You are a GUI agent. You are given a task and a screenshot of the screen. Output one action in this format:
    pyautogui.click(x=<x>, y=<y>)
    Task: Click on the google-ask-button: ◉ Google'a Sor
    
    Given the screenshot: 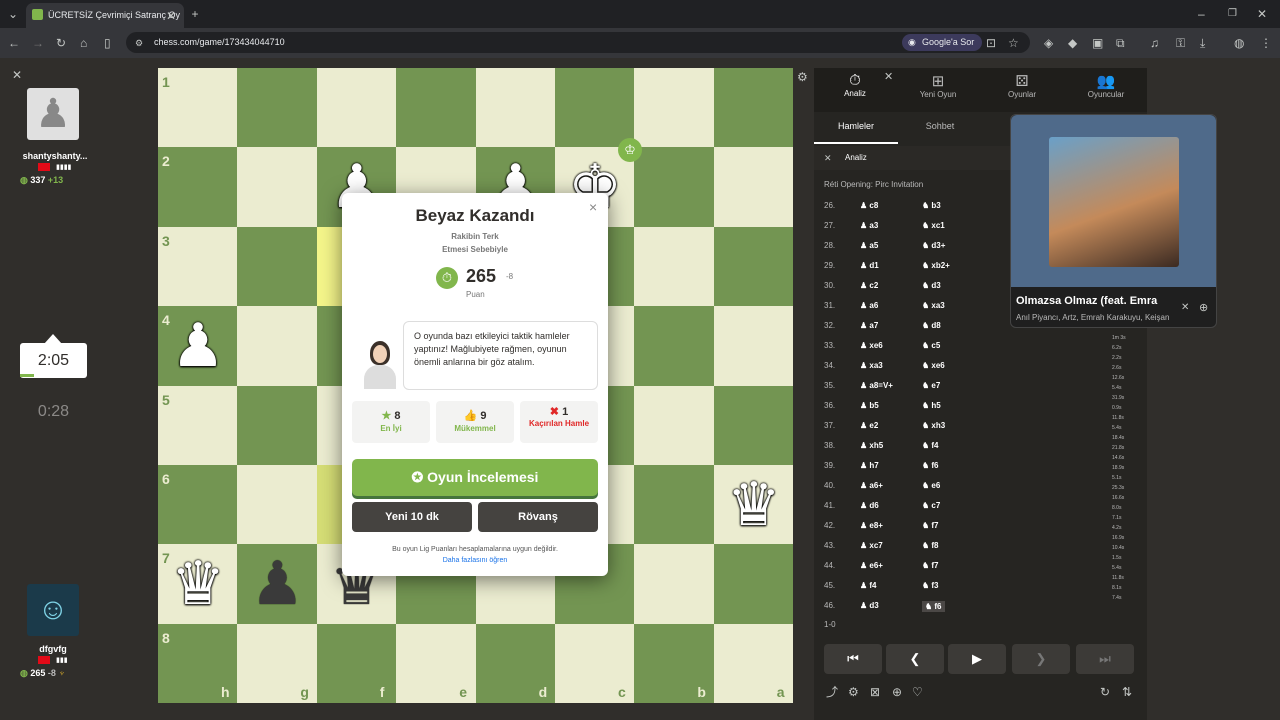 What is the action you would take?
    pyautogui.click(x=942, y=42)
    